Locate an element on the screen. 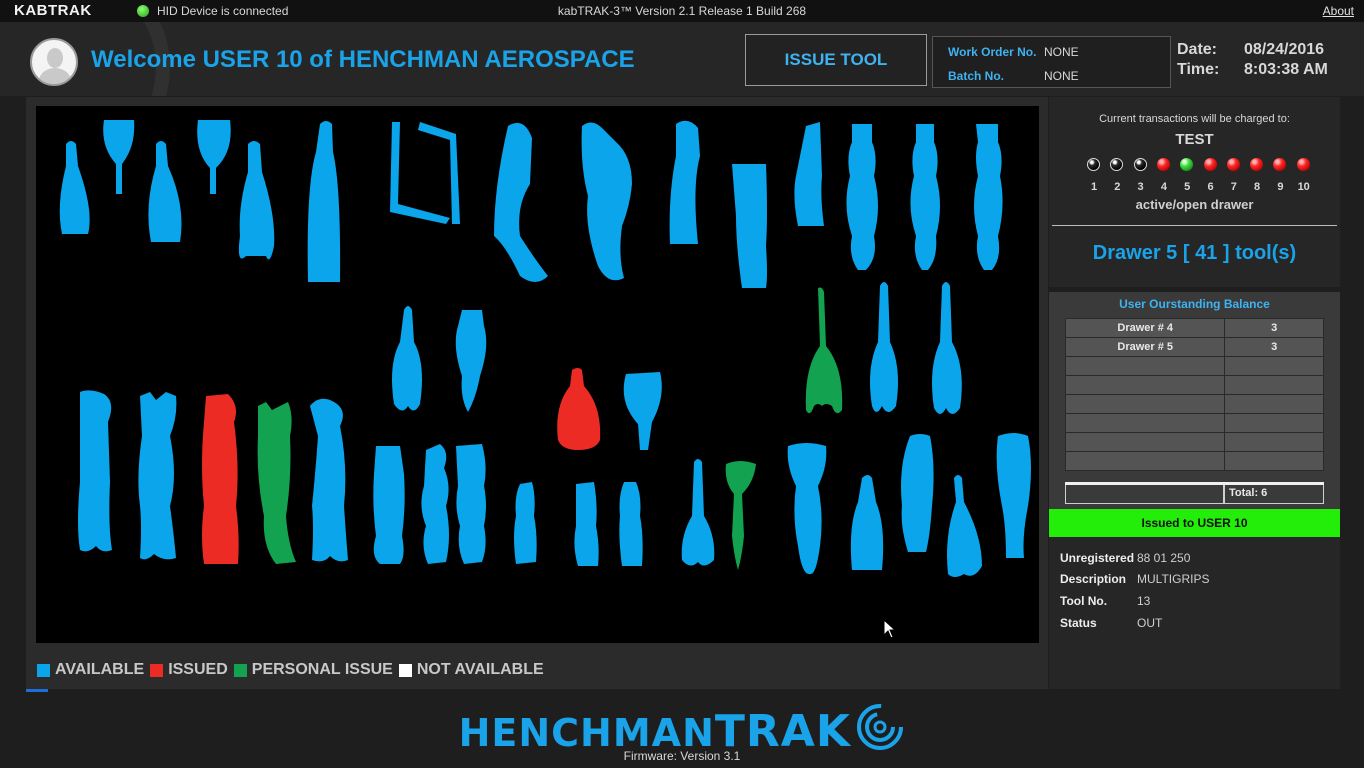 The image size is (1364, 768). balance-table: Drawer # 4 3 Drawer # 53 is located at coordinates (1194, 394).